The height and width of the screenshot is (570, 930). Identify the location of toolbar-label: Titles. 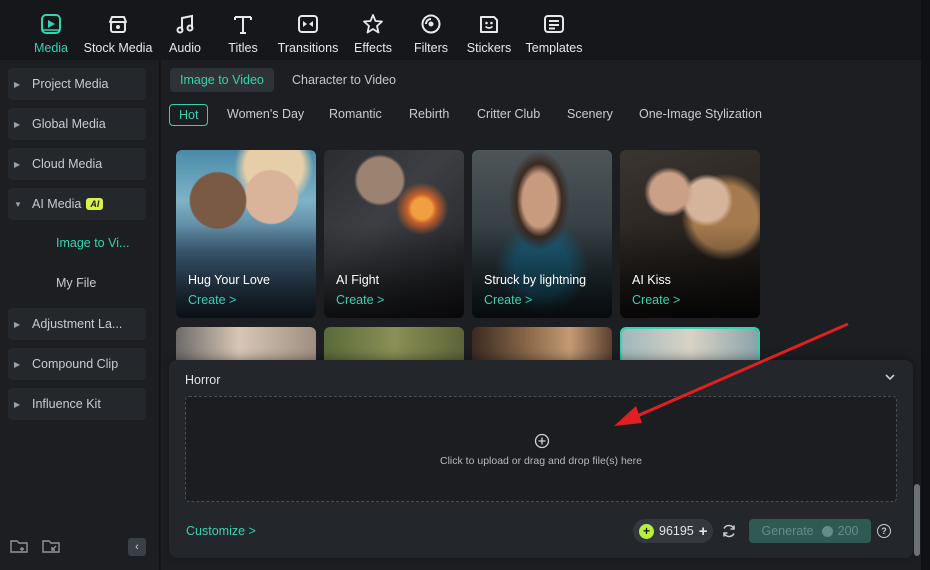
(243, 48).